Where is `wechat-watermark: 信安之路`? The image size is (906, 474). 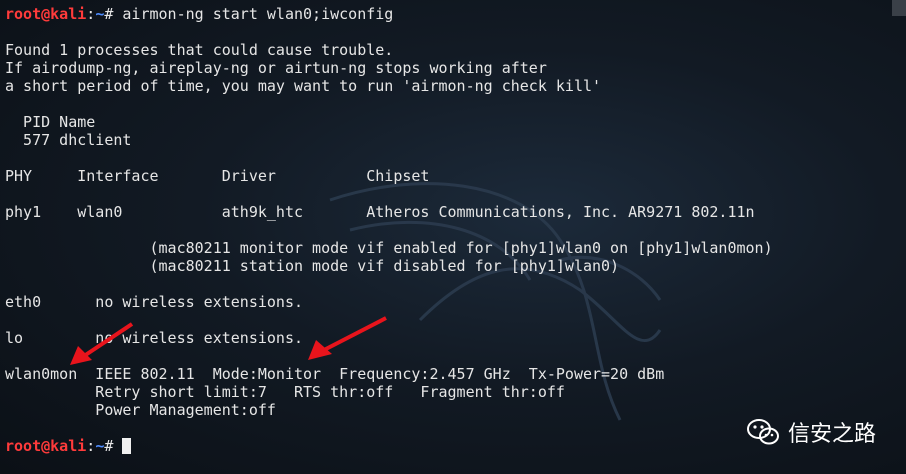
wechat-watermark: 信安之路 is located at coordinates (811, 432).